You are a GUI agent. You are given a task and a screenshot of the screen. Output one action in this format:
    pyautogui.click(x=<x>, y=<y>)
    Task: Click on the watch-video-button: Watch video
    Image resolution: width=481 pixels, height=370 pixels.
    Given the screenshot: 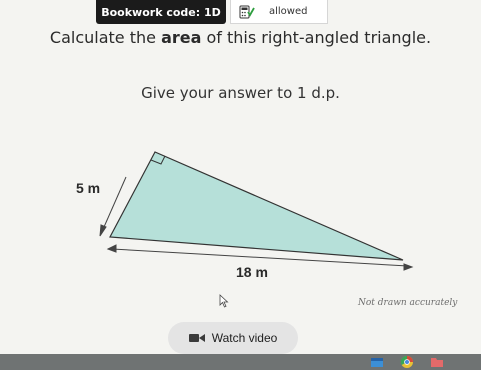 What is the action you would take?
    pyautogui.click(x=233, y=338)
    